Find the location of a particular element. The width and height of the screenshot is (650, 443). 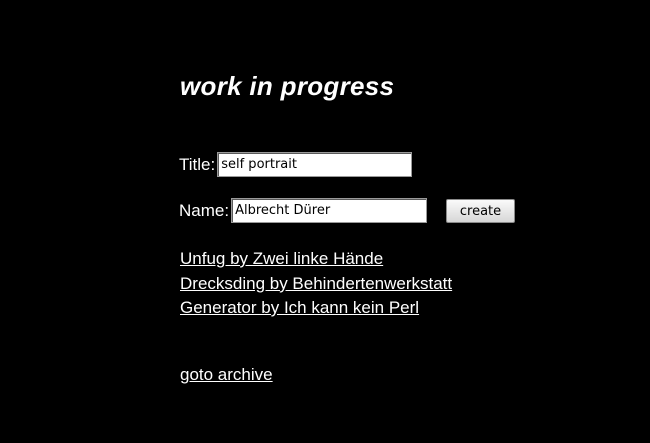

create-button: create is located at coordinates (480, 211).